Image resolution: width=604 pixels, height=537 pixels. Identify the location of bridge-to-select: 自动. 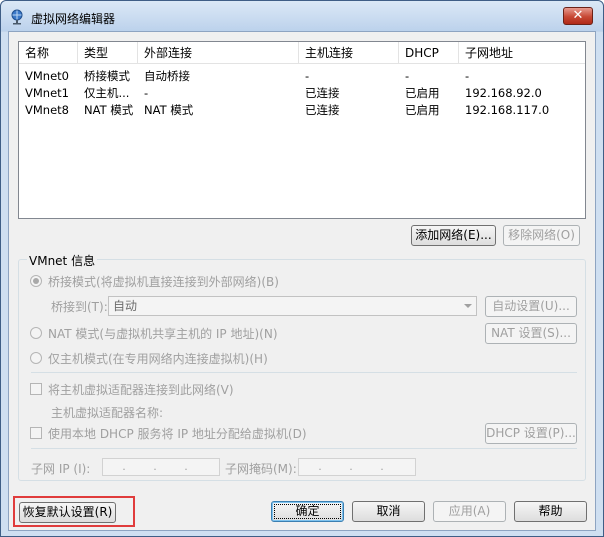
(292, 306).